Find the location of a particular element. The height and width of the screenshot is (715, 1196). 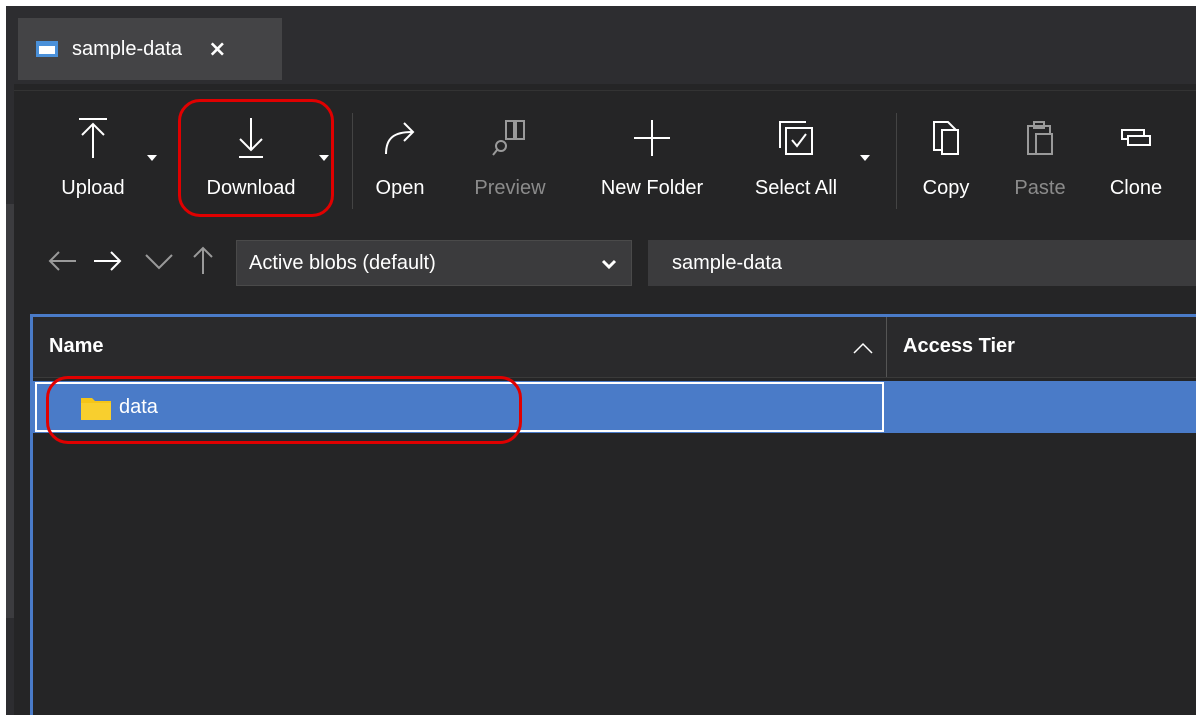

tab-title: sample-data is located at coordinates (127, 48).